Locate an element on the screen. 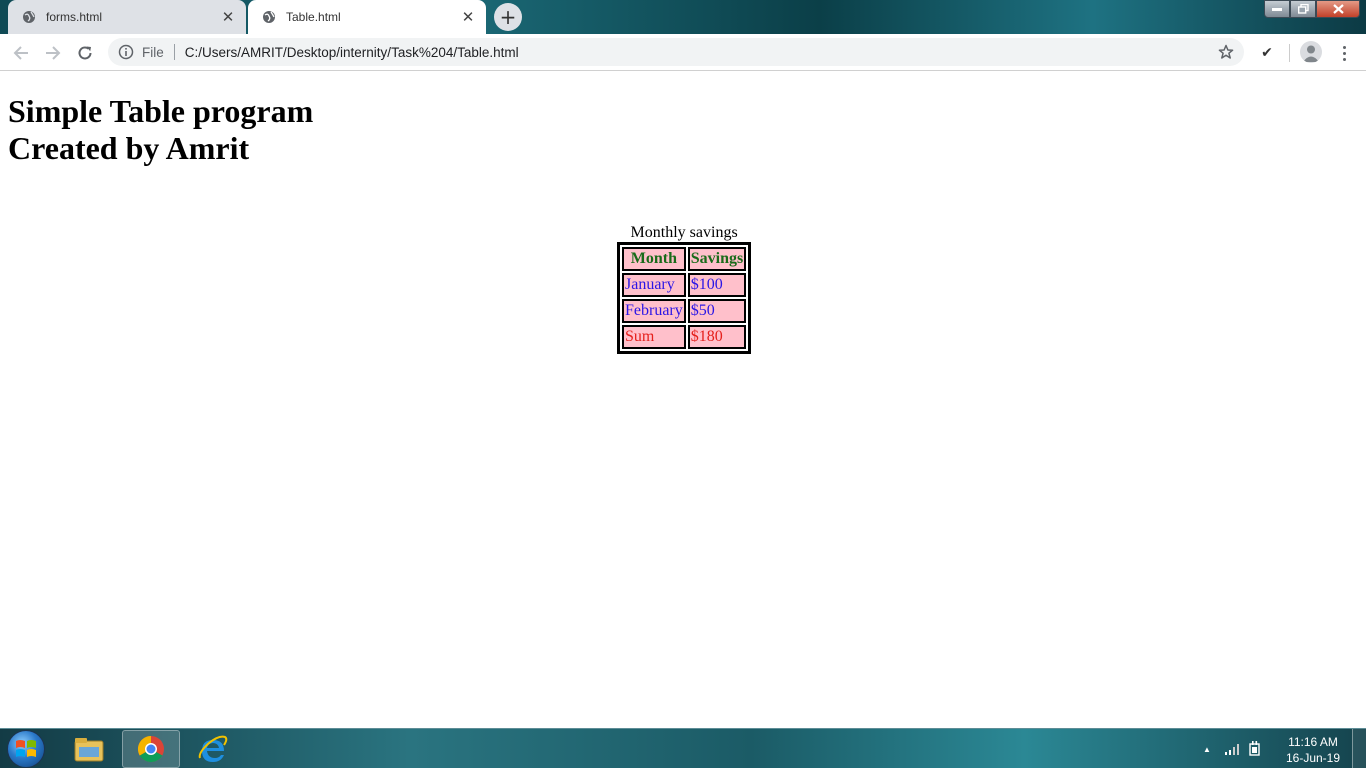 The height and width of the screenshot is (768, 1366). taskbar-chrome is located at coordinates (151, 749).